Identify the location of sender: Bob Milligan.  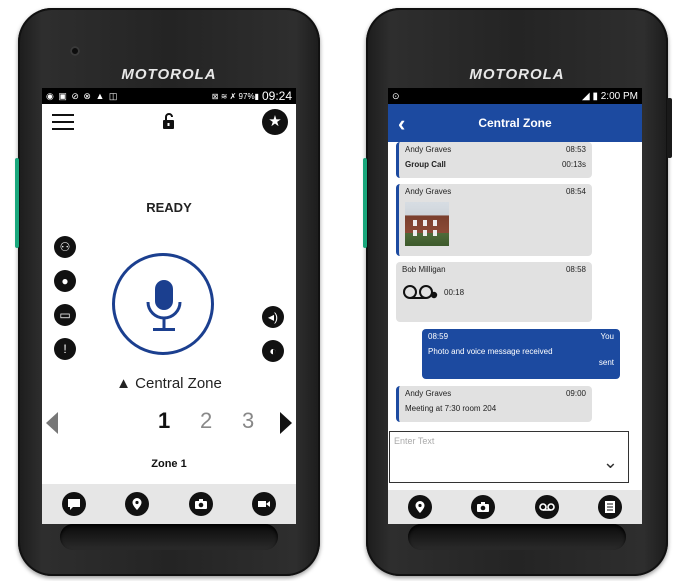
(424, 269).